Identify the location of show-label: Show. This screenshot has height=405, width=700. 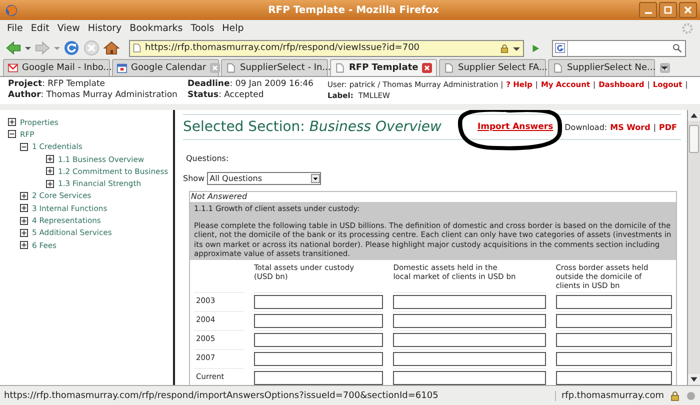
(194, 178).